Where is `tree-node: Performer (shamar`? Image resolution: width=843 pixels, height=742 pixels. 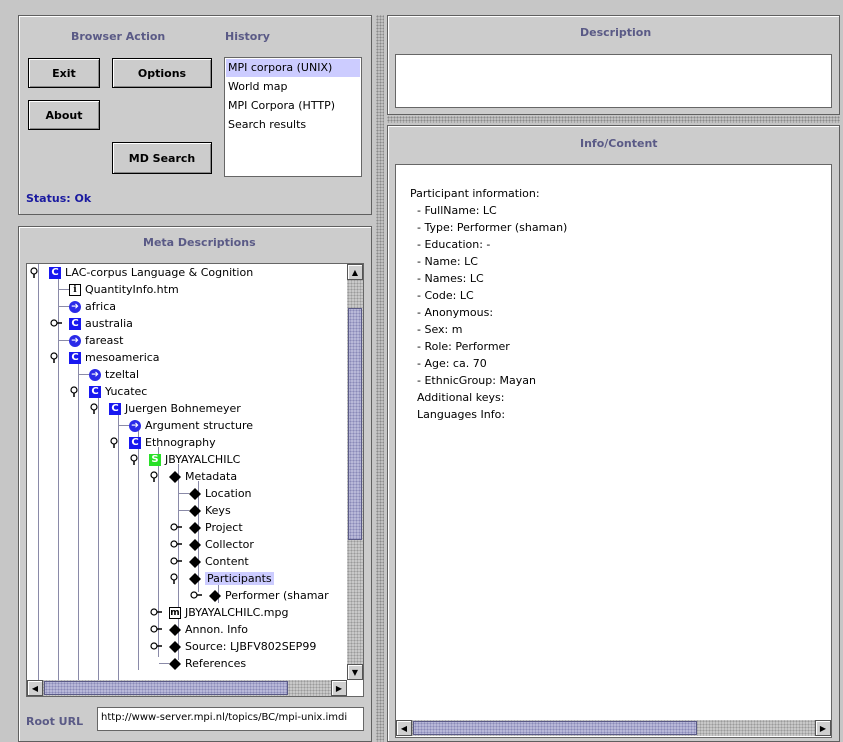
tree-node: Performer (shamar is located at coordinates (269, 595).